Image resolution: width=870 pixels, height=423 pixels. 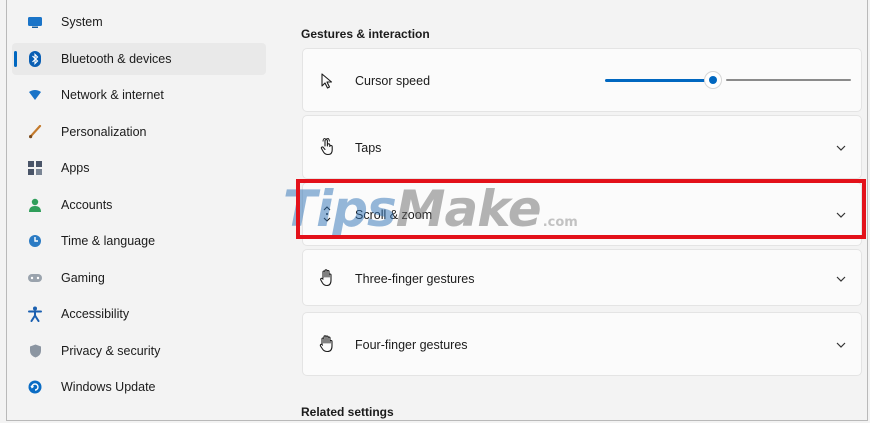 I want to click on slider-track, so click(x=788, y=80).